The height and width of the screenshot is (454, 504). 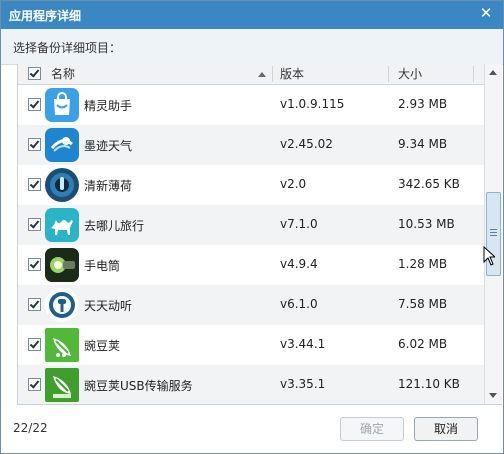 What do you see at coordinates (251, 305) in the screenshot?
I see `table-row: 天天动听 v6.1.0 7.58 MB` at bounding box center [251, 305].